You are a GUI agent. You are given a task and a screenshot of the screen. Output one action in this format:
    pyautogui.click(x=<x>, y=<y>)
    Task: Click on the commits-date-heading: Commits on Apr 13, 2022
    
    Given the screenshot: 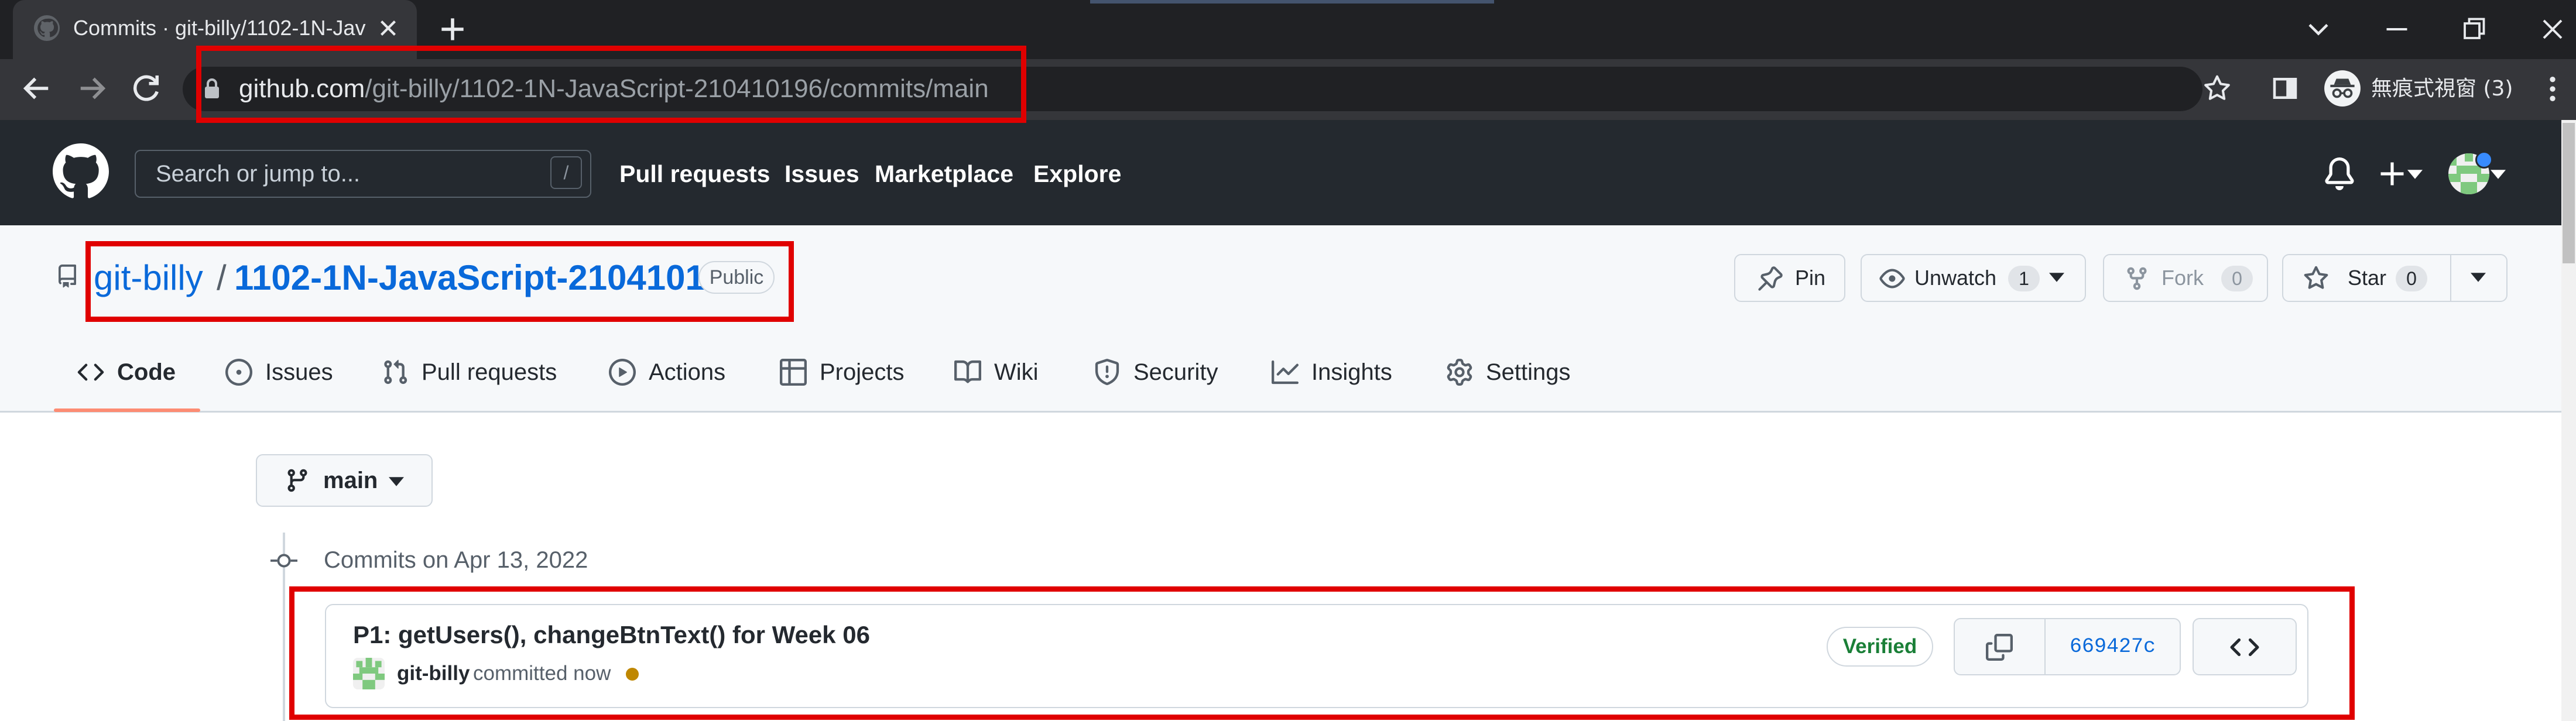 What is the action you would take?
    pyautogui.click(x=456, y=560)
    